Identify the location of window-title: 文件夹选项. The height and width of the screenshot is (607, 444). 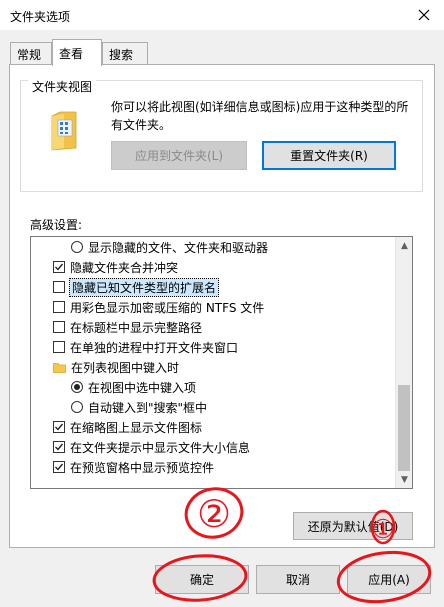
(40, 17).